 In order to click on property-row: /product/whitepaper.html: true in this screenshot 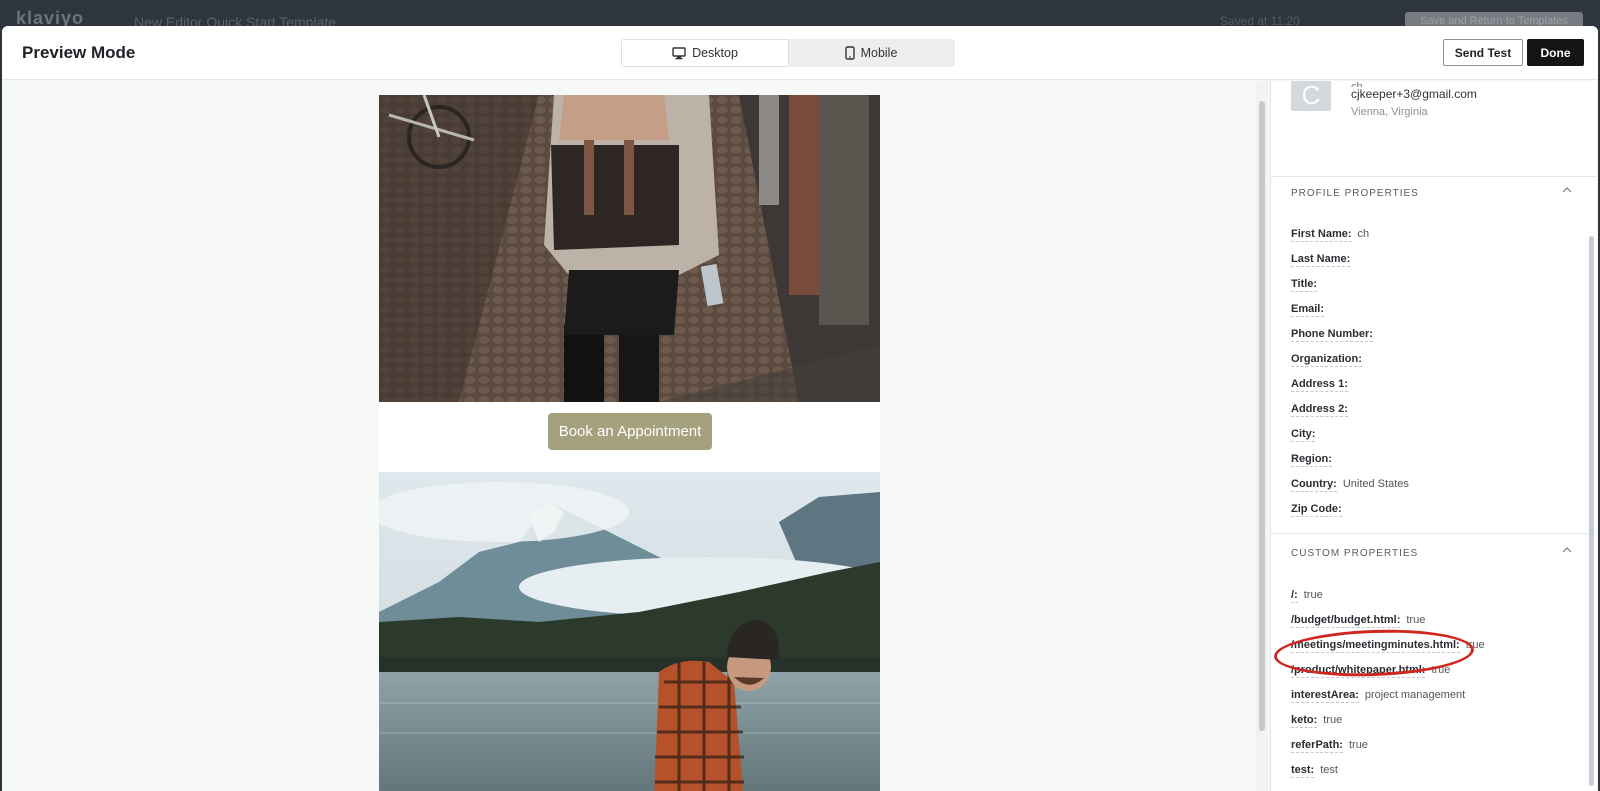, I will do `click(1388, 676)`.